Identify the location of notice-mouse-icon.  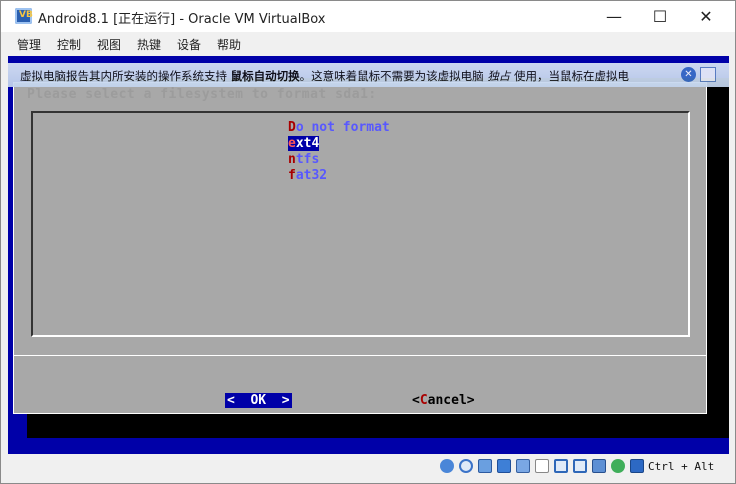
(708, 74).